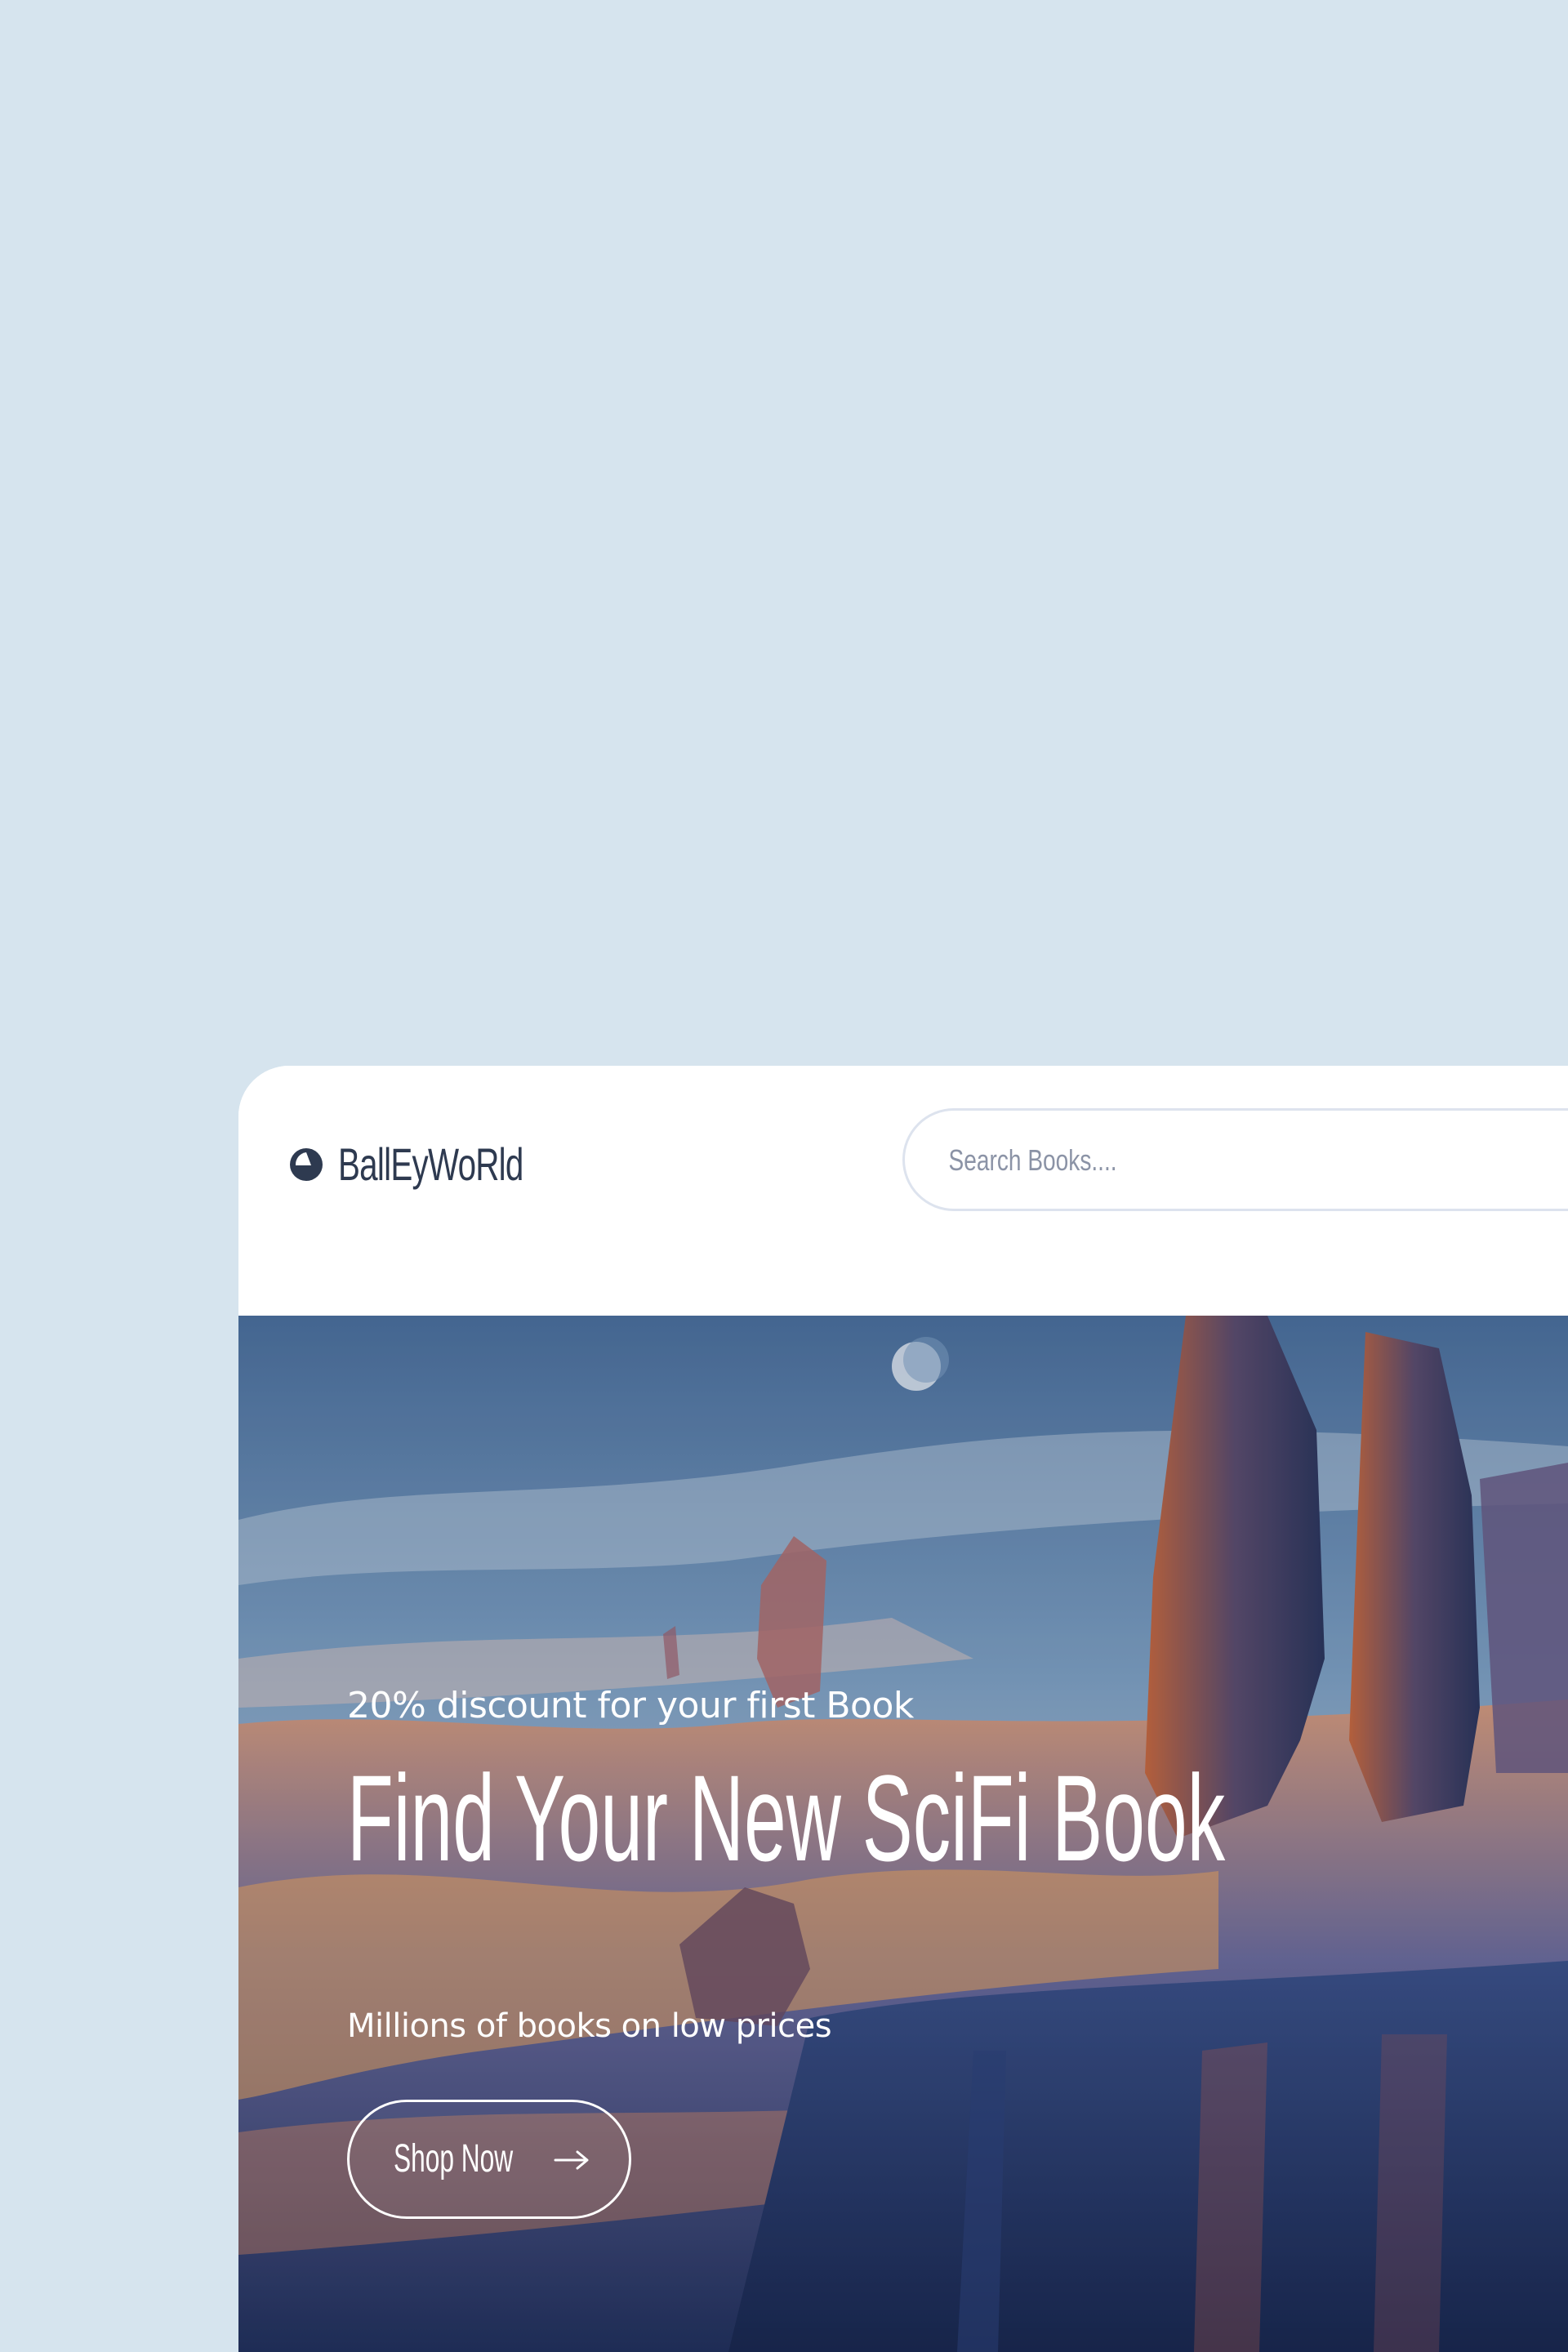  I want to click on arrow-right-icon, so click(571, 2160).